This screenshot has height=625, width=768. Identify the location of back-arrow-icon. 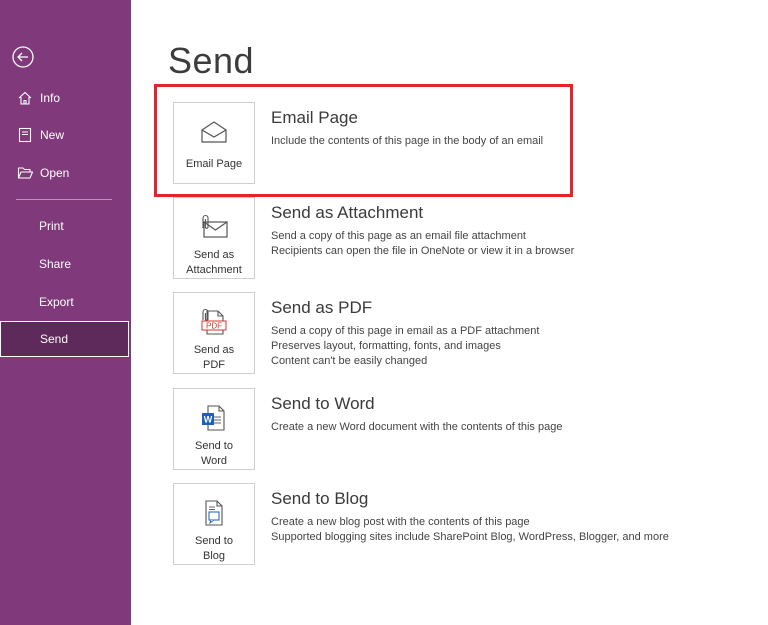
(23, 57).